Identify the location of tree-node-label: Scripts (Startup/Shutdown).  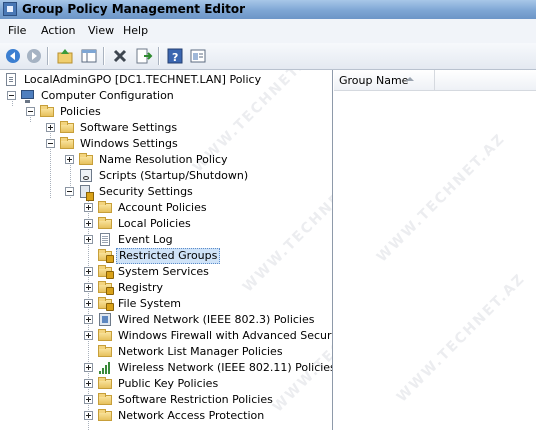
(174, 175).